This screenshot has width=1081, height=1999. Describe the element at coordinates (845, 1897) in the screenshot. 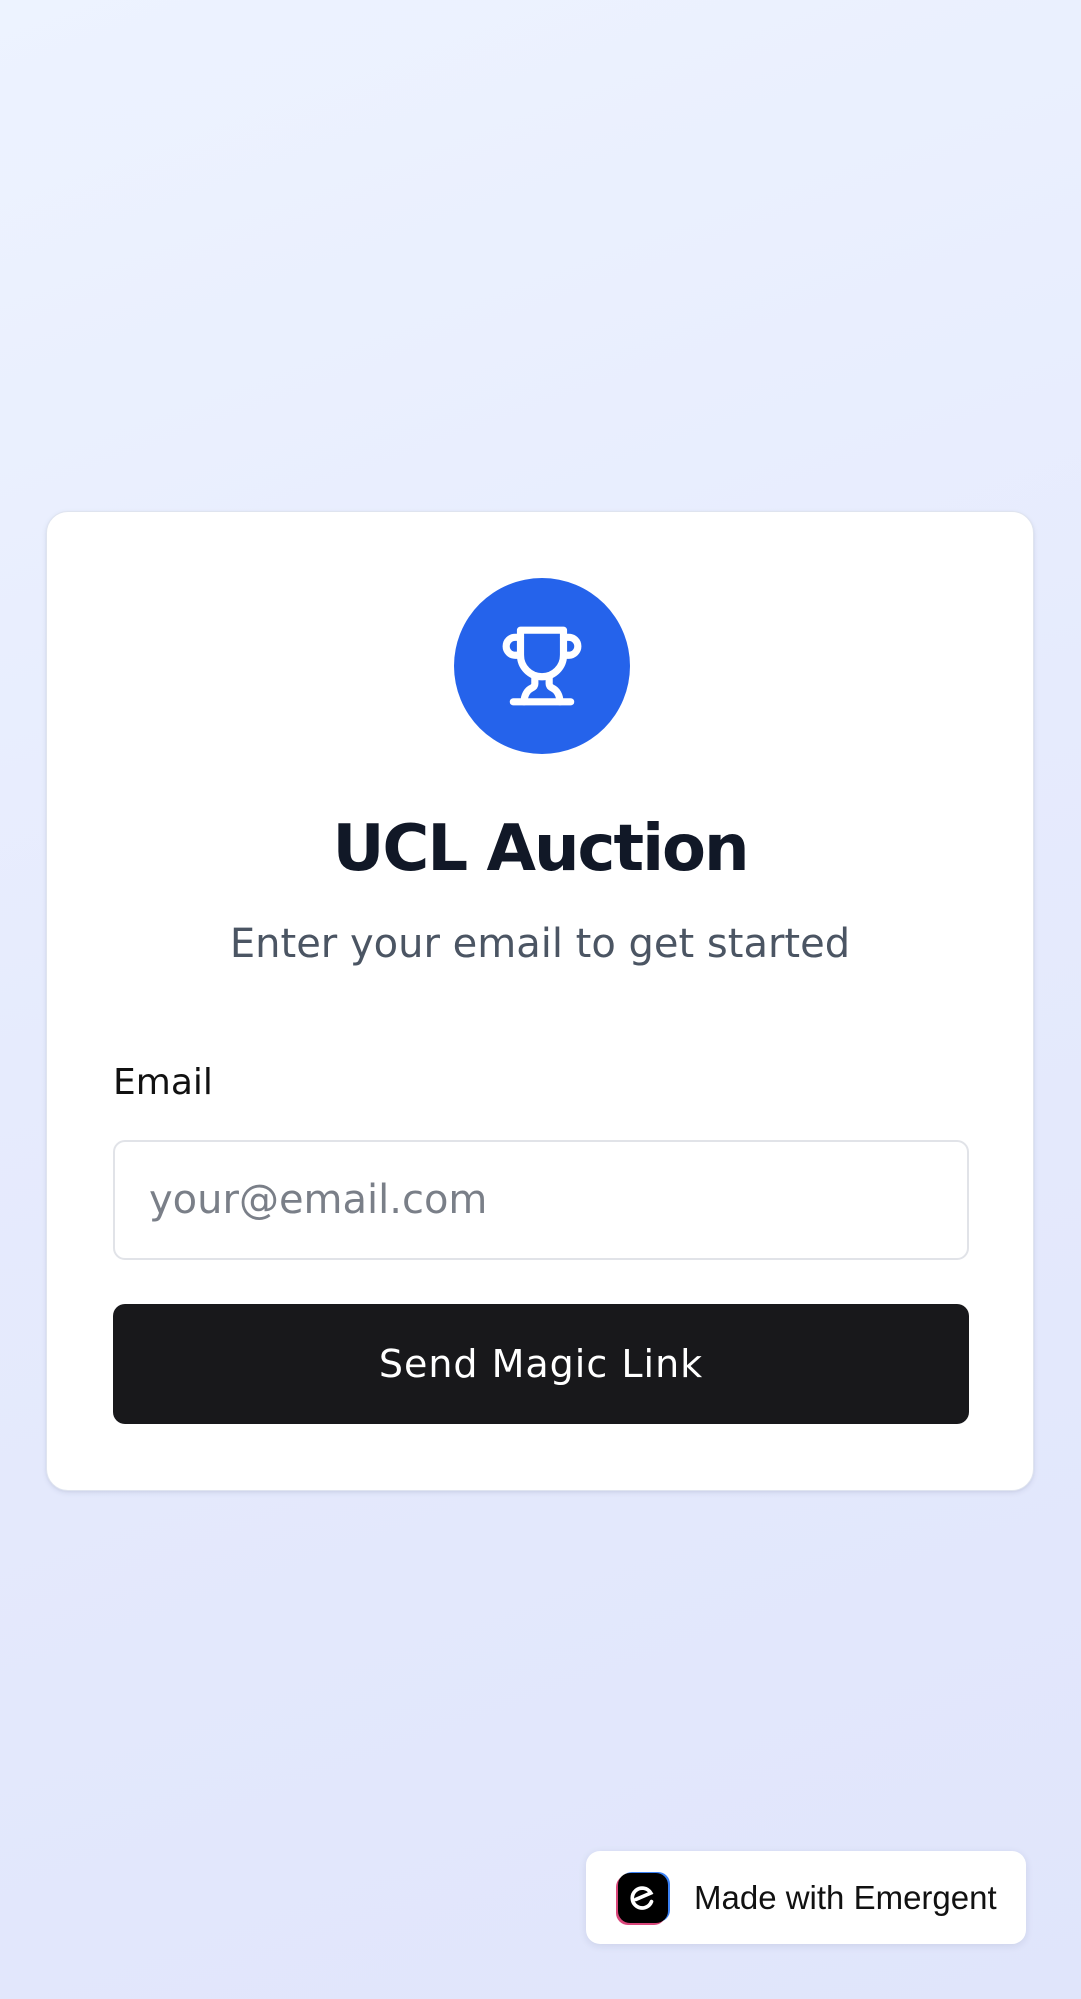

I see `badge-text: Made with Emergent` at that location.